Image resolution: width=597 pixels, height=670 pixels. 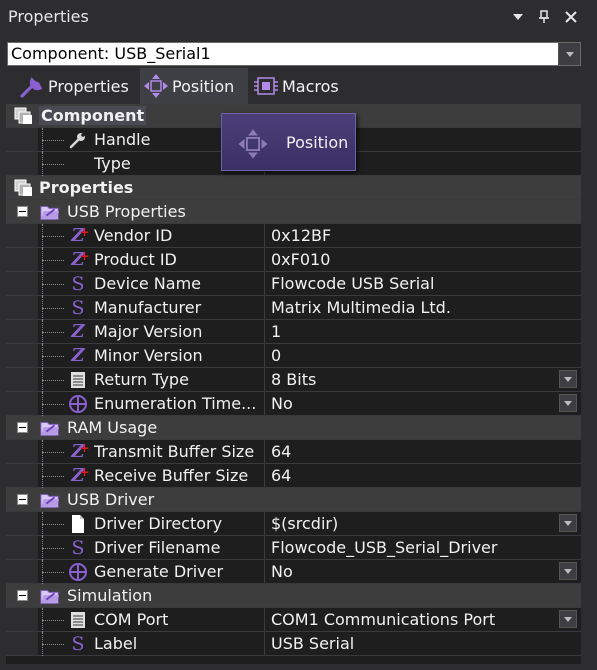 What do you see at coordinates (294, 54) in the screenshot?
I see `component-selector: Component: USB_Serial1` at bounding box center [294, 54].